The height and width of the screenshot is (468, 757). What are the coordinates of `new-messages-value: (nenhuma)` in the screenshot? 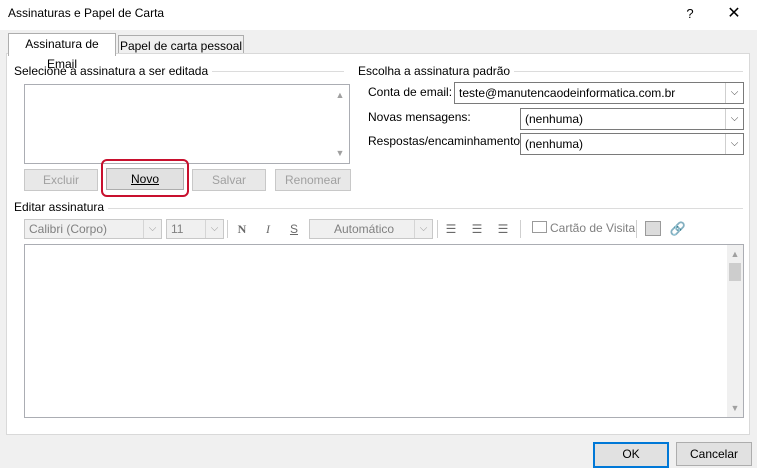 It's located at (554, 119).